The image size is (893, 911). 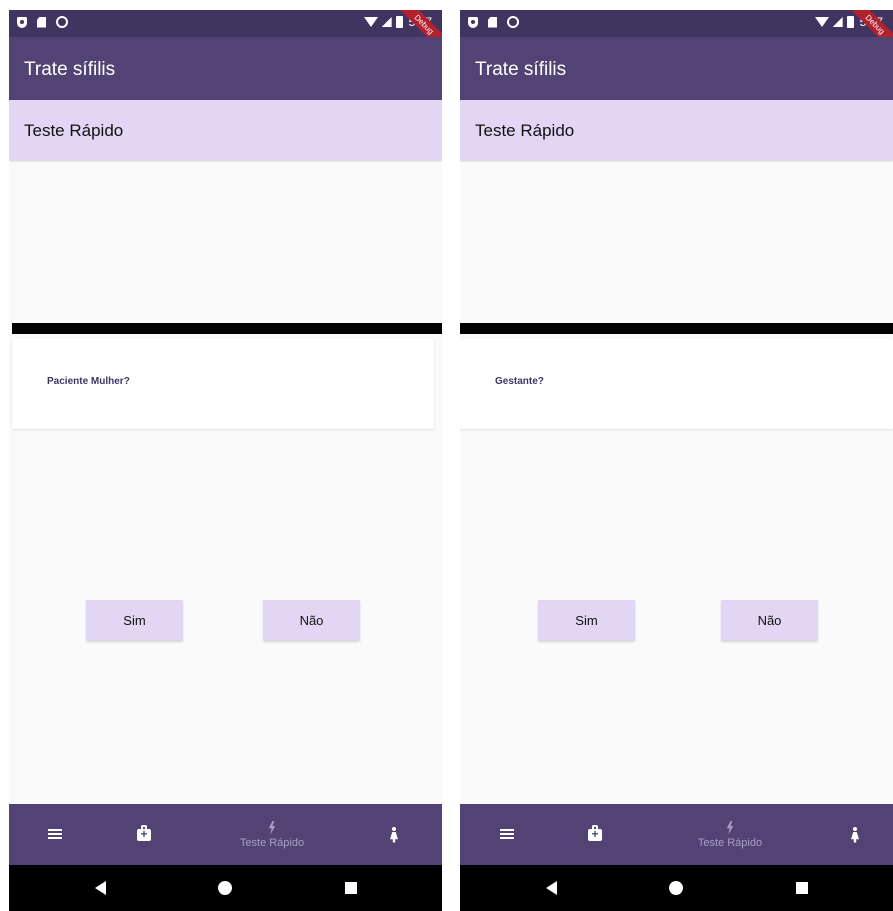 I want to click on question-text: Gestante?, so click(x=519, y=381).